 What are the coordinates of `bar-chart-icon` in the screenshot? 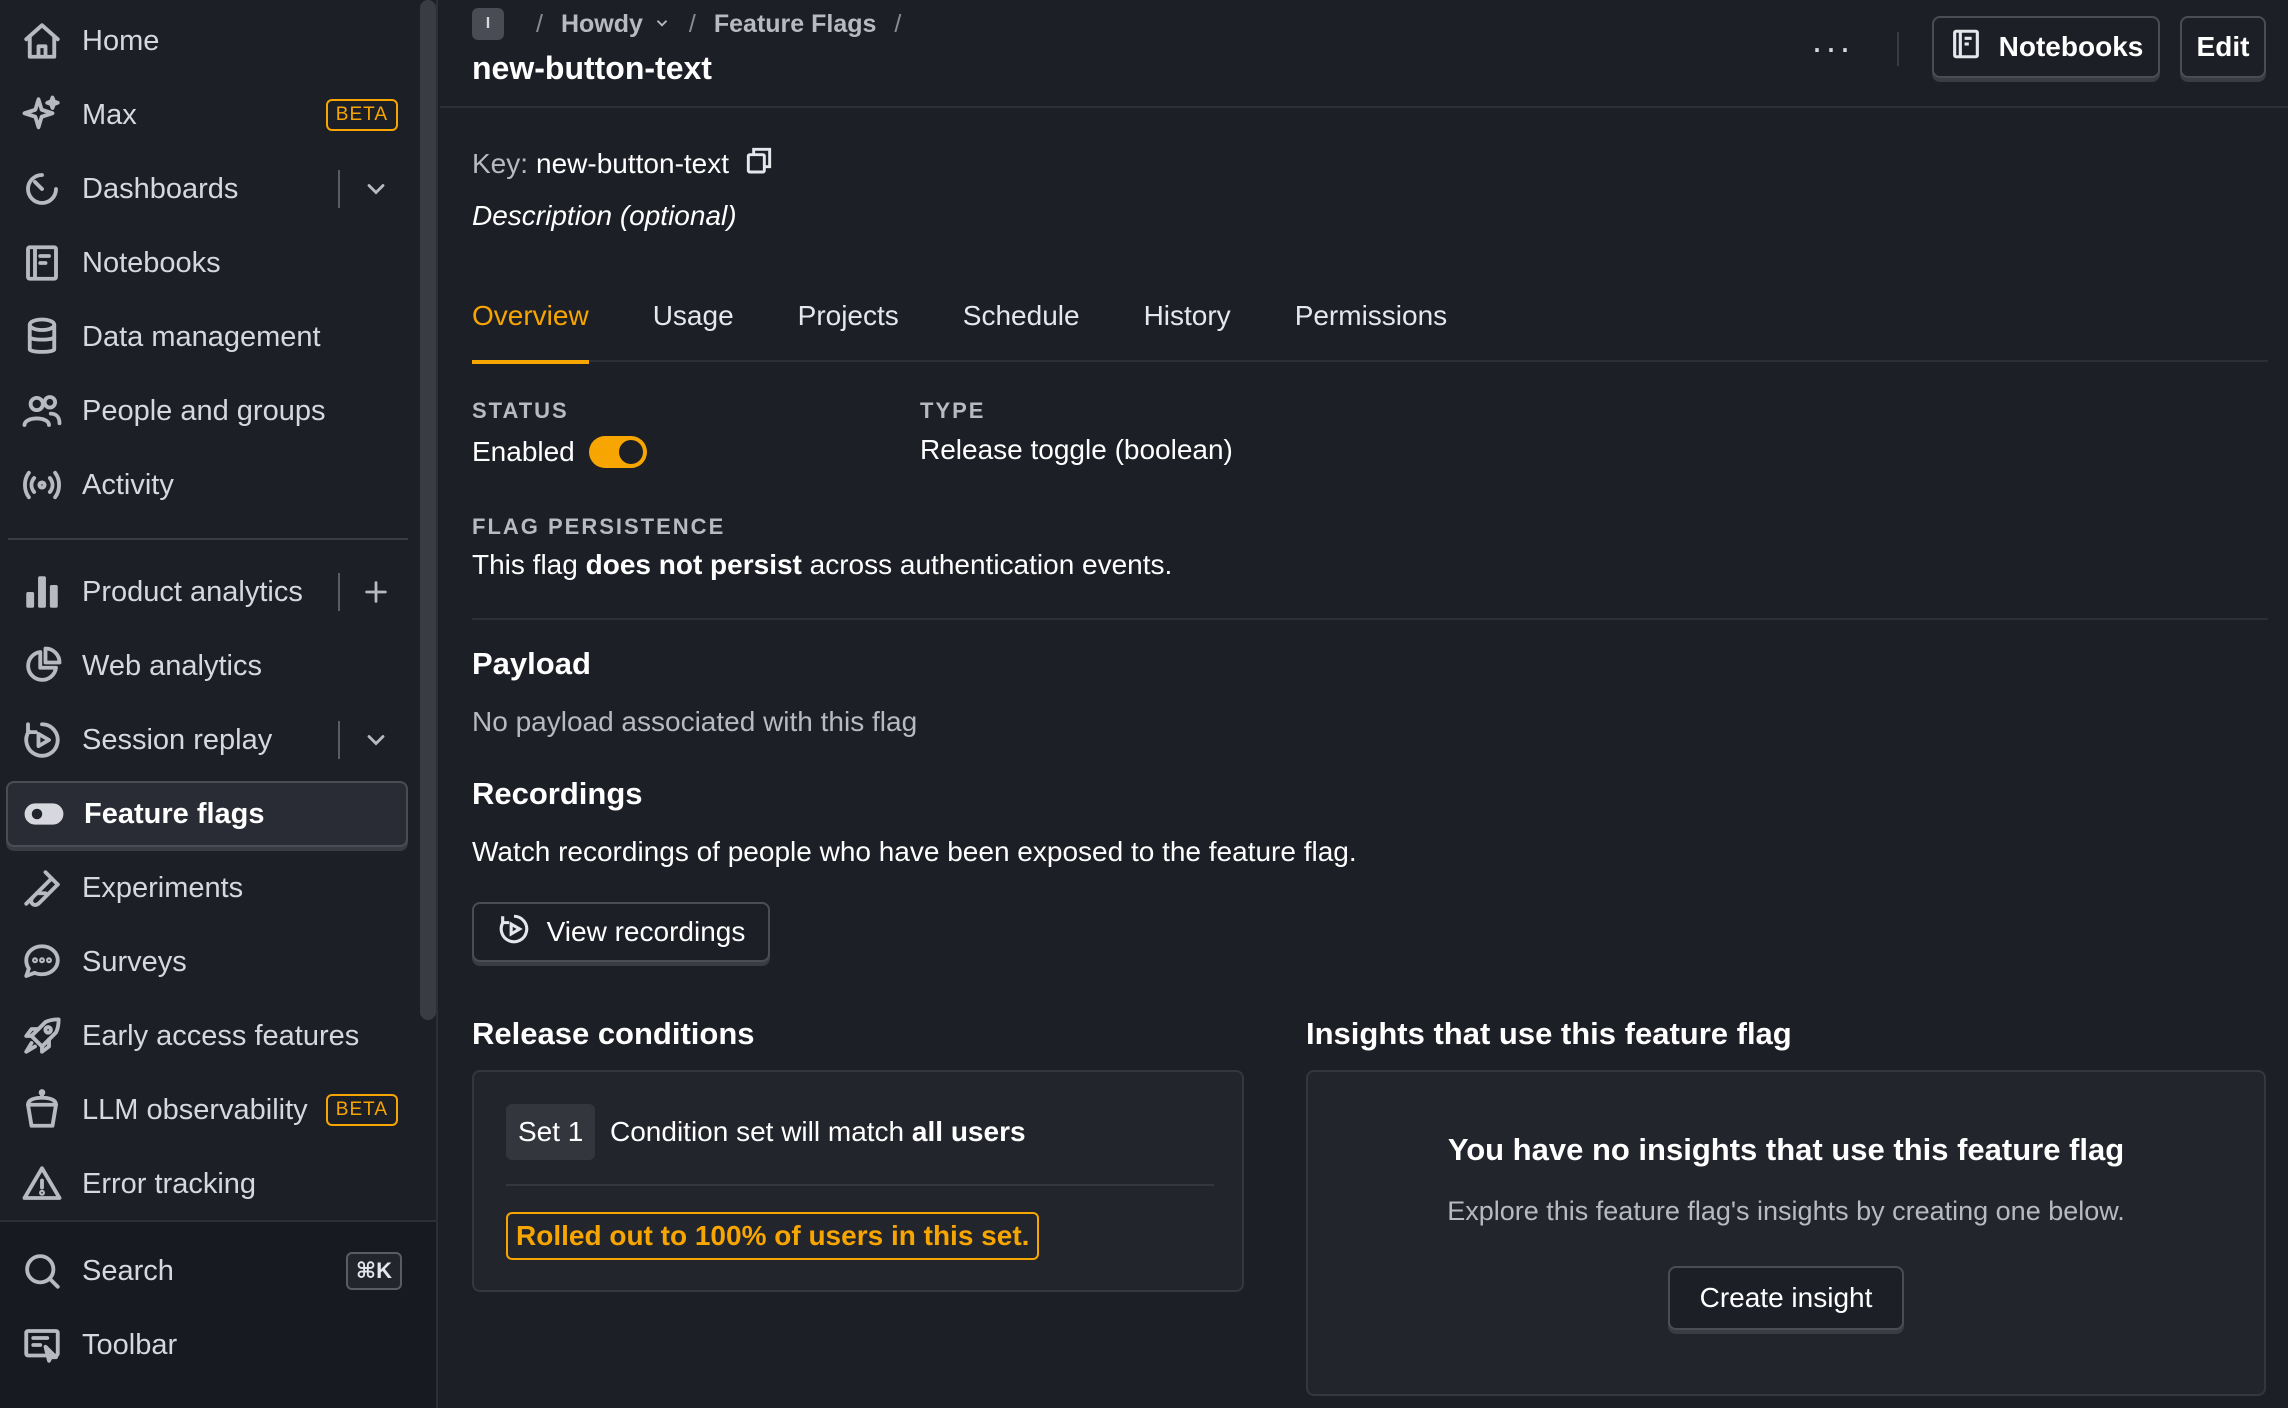 It's located at (42, 592).